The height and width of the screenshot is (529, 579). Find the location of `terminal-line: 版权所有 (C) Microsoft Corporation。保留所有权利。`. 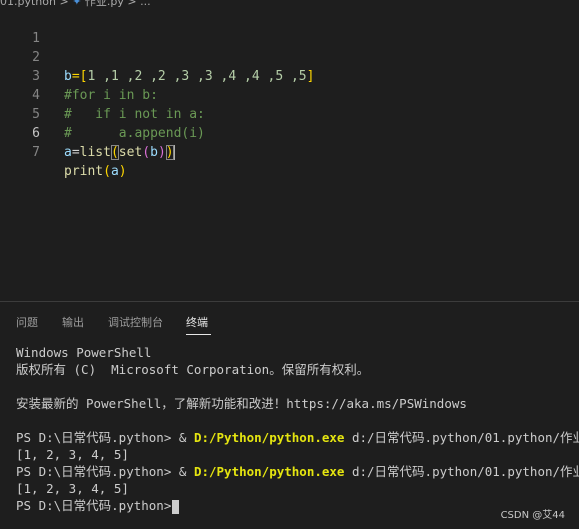

terminal-line: 版权所有 (C) Microsoft Corporation。保留所有权利。 is located at coordinates (193, 369).